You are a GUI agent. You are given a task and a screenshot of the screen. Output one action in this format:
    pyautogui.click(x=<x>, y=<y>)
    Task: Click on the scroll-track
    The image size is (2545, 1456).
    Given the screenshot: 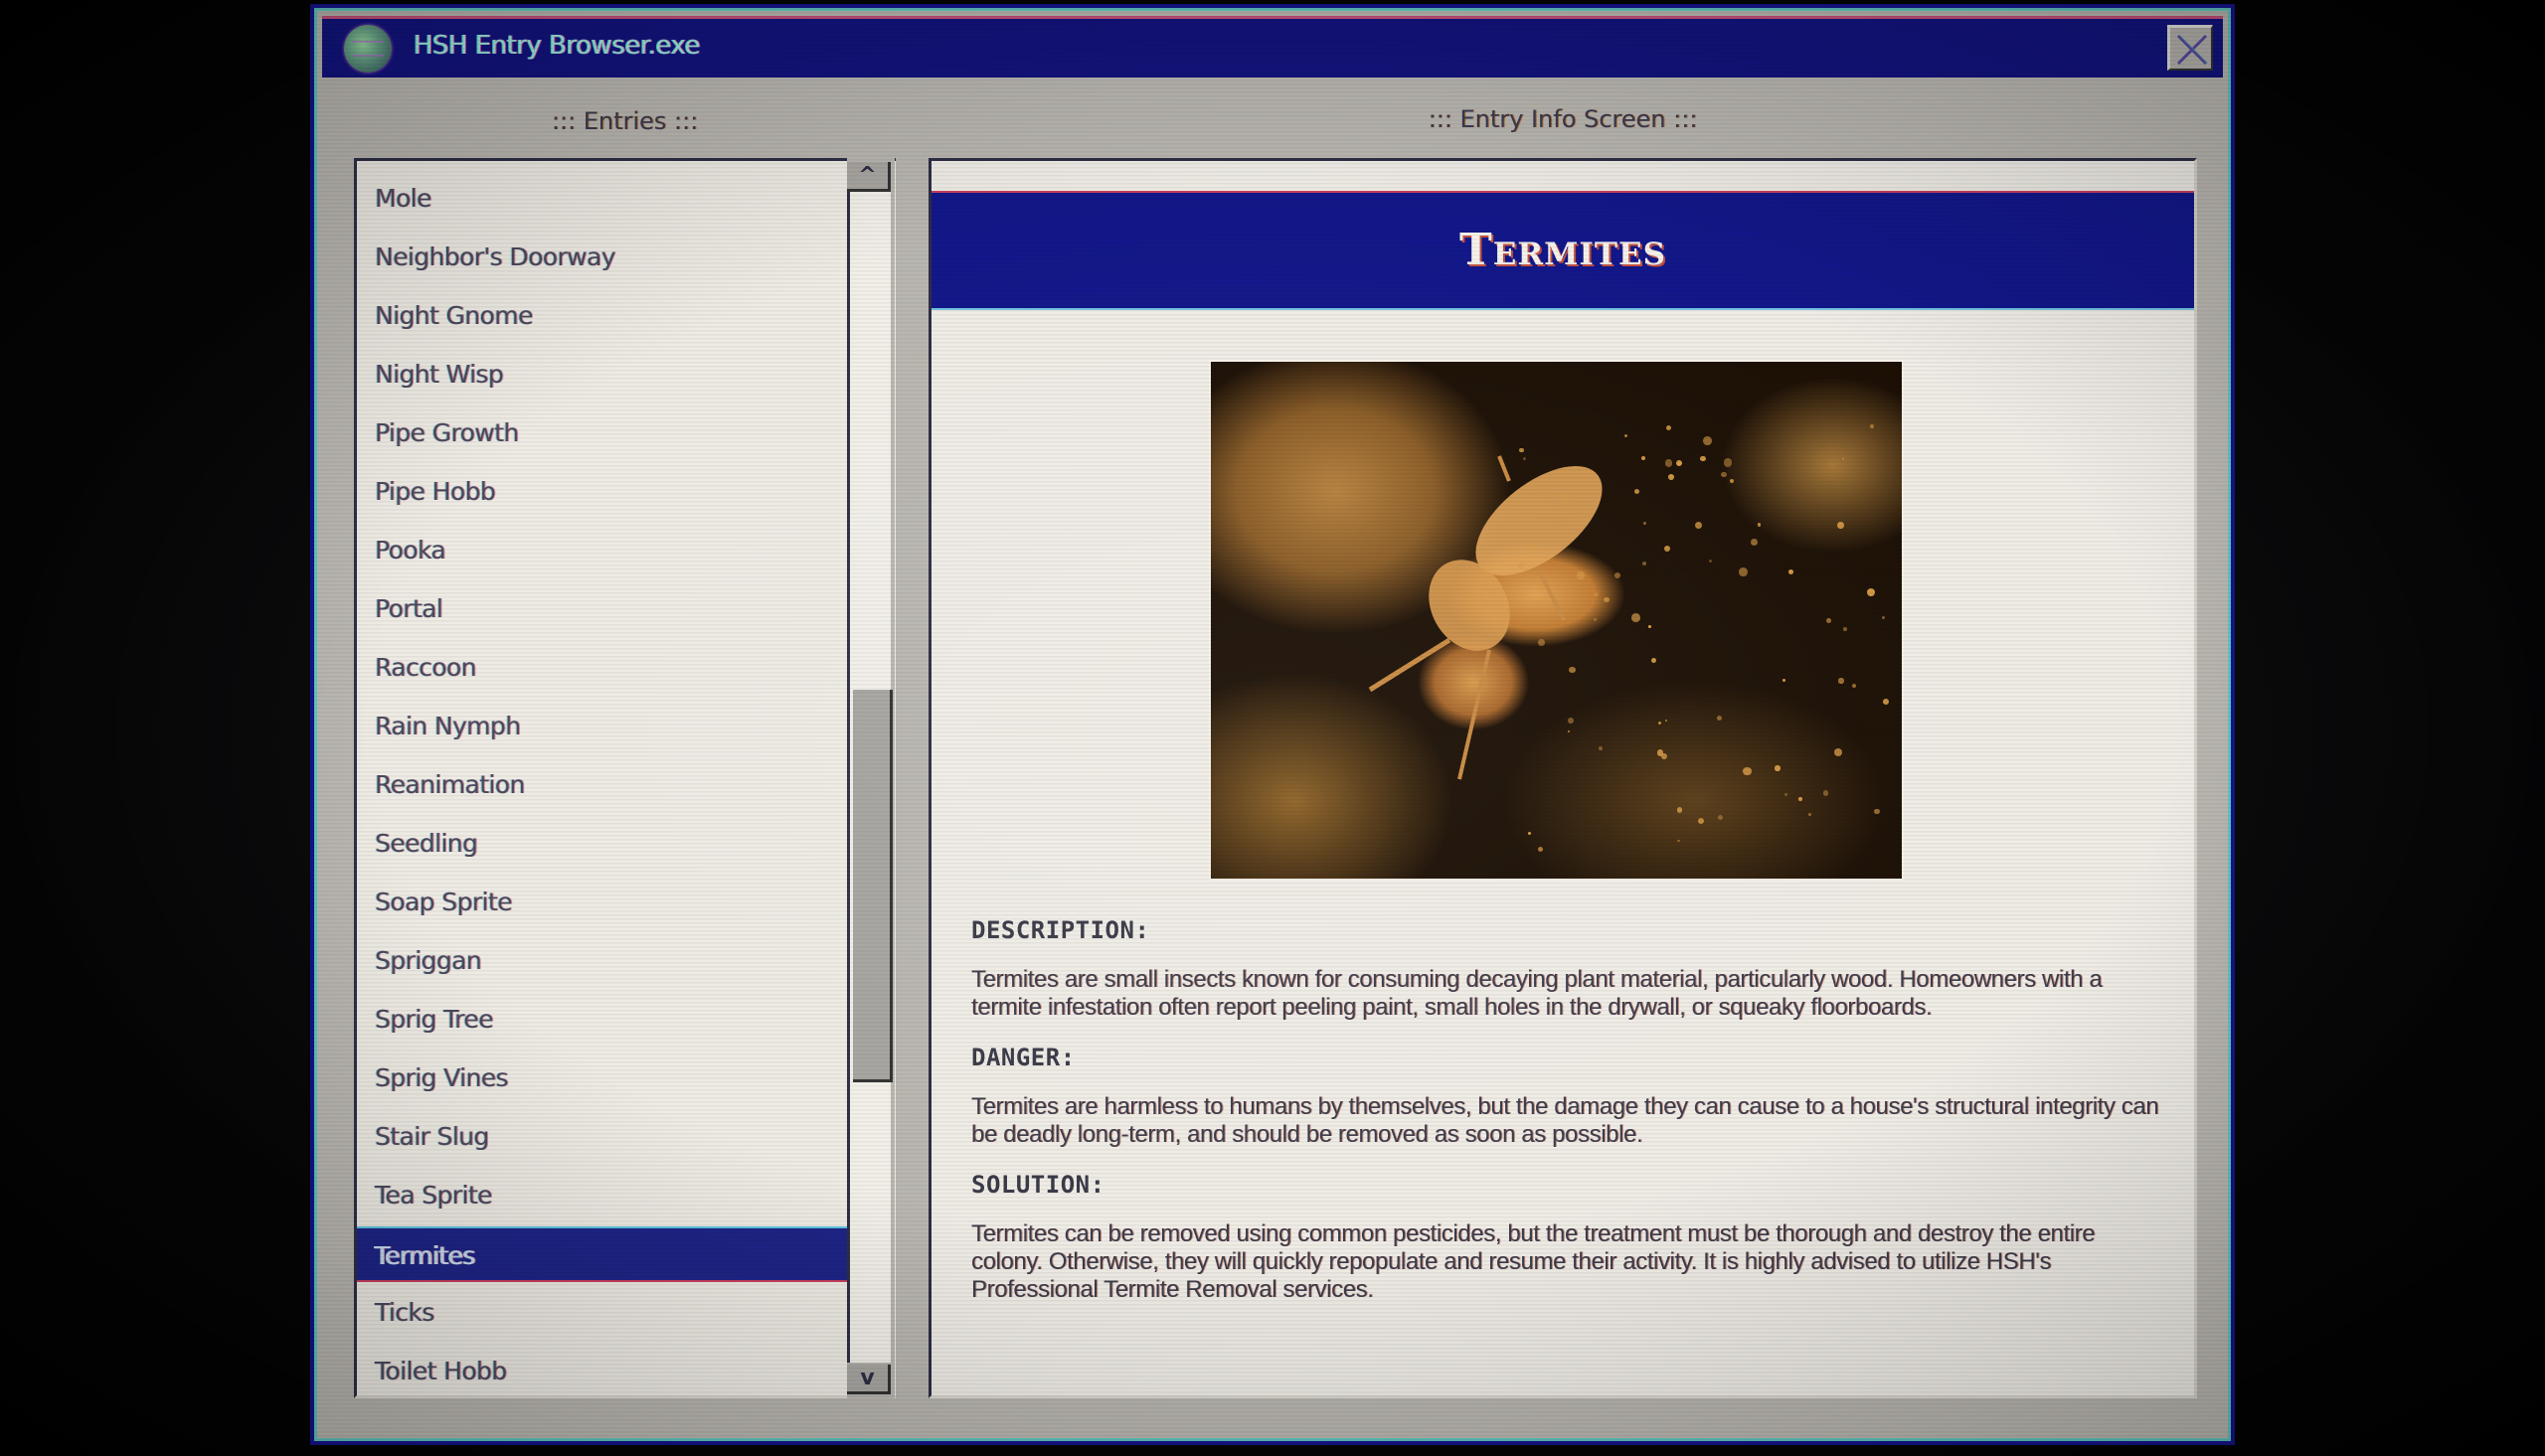 What is the action you would take?
    pyautogui.click(x=870, y=777)
    